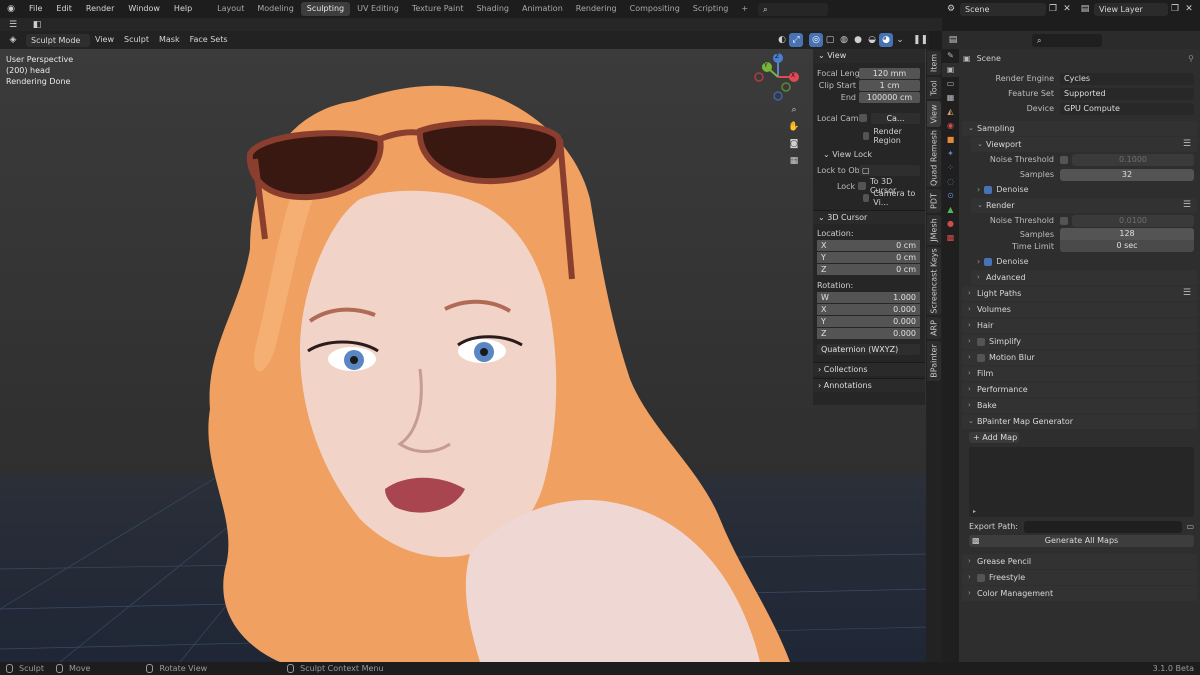 The width and height of the screenshot is (1200, 675). What do you see at coordinates (1133, 159) in the screenshot?
I see `viewport-noise-field: 0.1000` at bounding box center [1133, 159].